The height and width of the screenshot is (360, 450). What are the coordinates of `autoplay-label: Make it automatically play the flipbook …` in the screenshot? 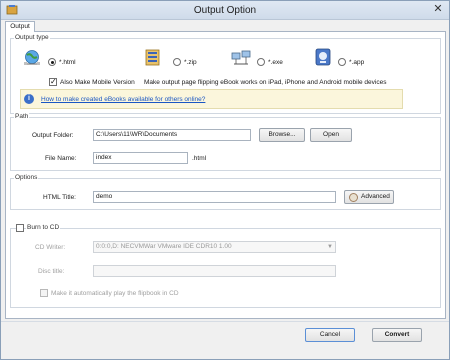 It's located at (115, 293).